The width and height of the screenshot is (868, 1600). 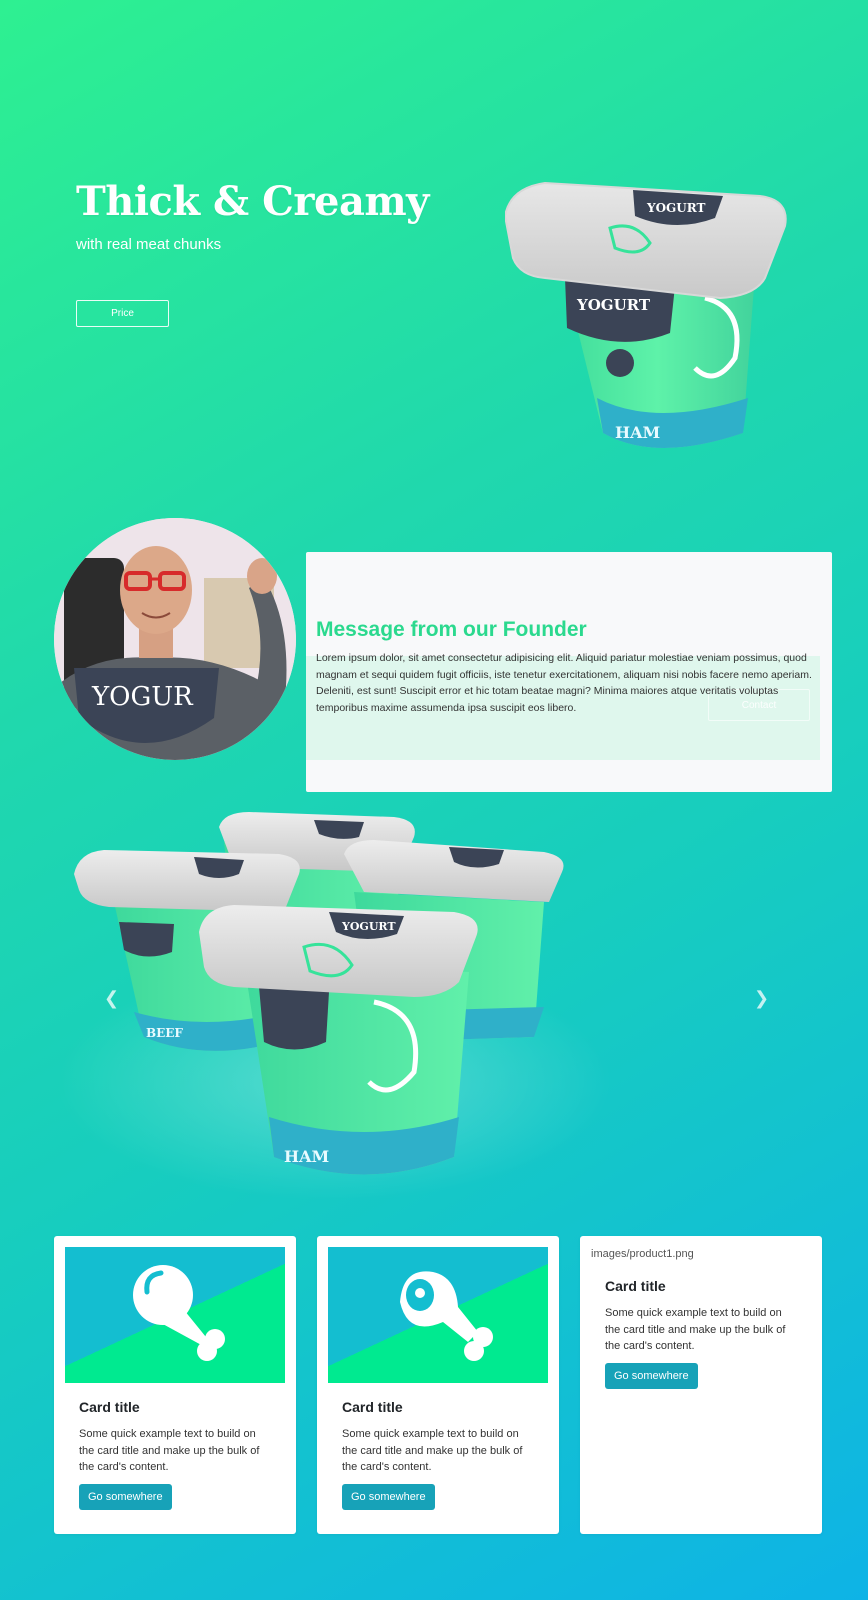 What do you see at coordinates (368, 926) in the screenshot?
I see `front-cup-lid-text: YOGURT` at bounding box center [368, 926].